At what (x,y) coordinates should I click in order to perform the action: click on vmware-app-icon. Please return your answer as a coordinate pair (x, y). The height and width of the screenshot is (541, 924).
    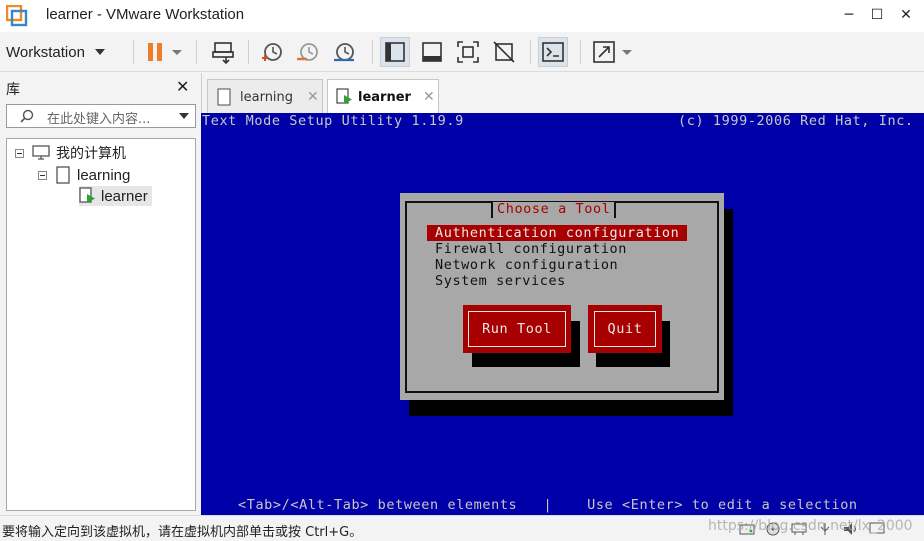
    Looking at the image, I should click on (17, 16).